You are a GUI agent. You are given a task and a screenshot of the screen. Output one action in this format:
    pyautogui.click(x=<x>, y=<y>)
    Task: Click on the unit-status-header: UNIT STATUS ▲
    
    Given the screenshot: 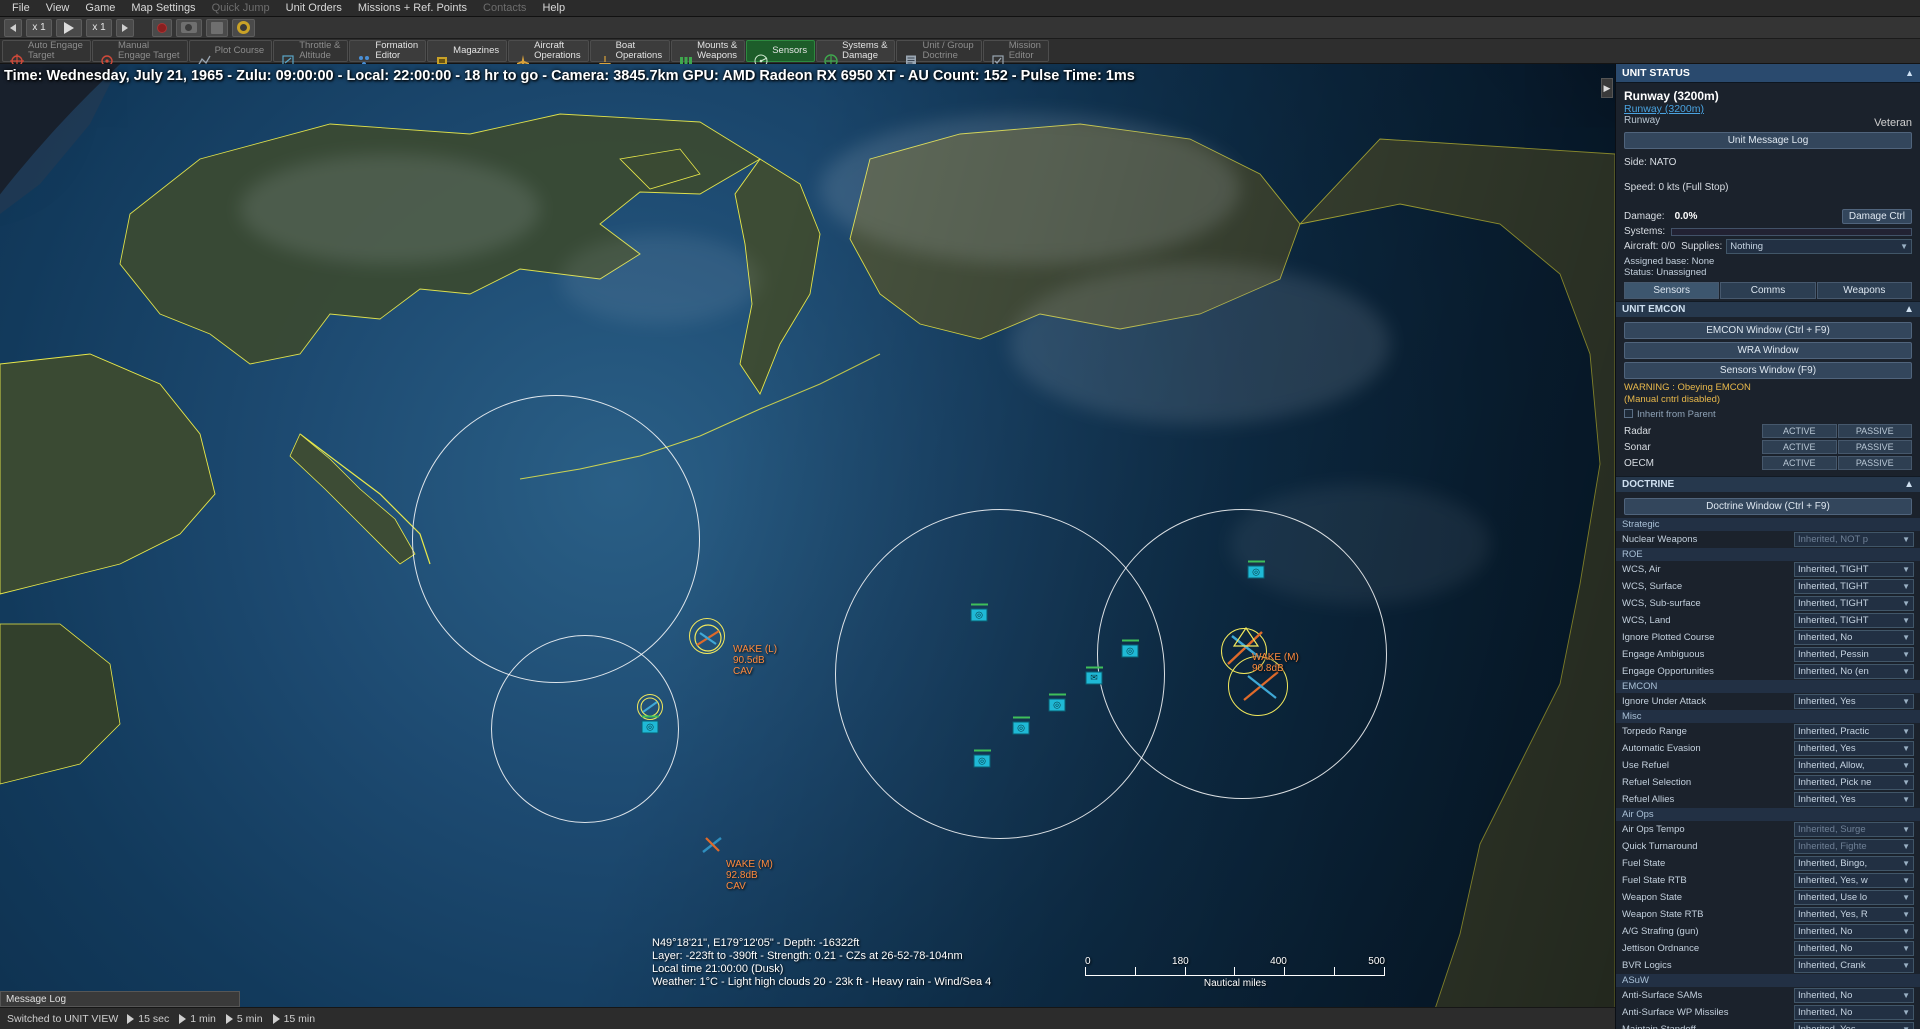 What is the action you would take?
    pyautogui.click(x=1768, y=73)
    